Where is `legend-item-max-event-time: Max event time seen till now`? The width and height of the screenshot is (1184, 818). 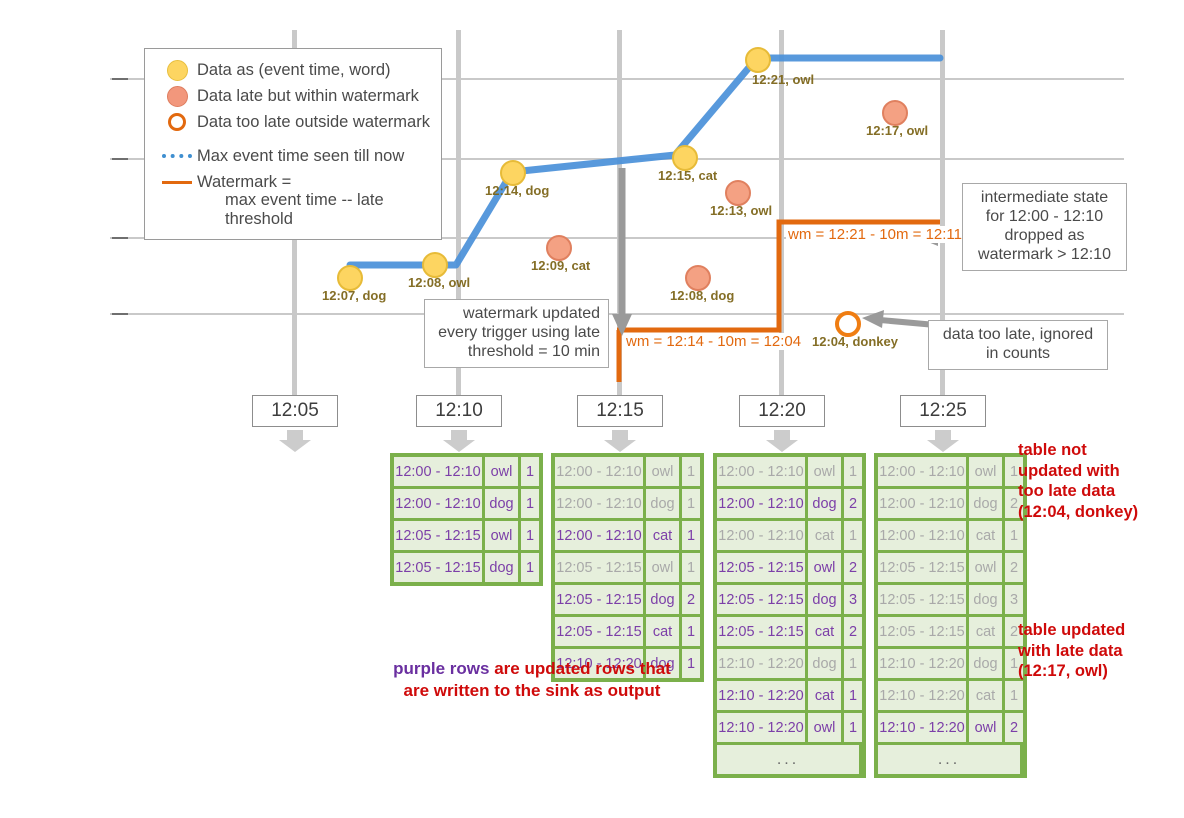
legend-item-max-event-time: Max event time seen till now is located at coordinates (293, 156).